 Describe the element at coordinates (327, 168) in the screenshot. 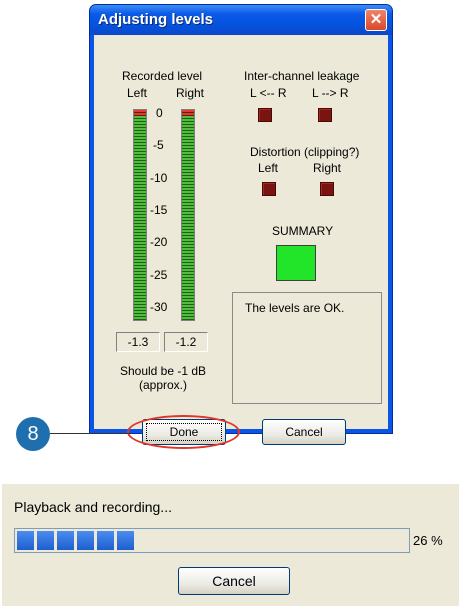

I see `distortion-right-label: Right` at that location.